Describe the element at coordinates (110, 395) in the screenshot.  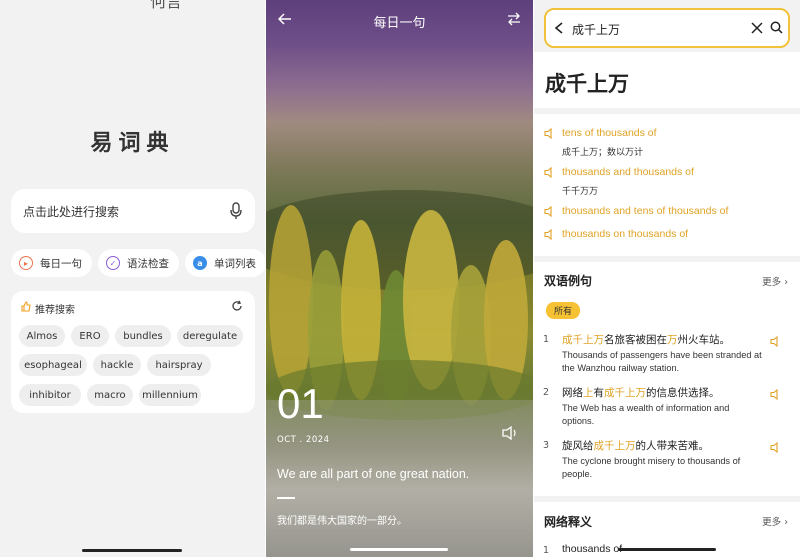
I see `recommend-tag: macro` at that location.